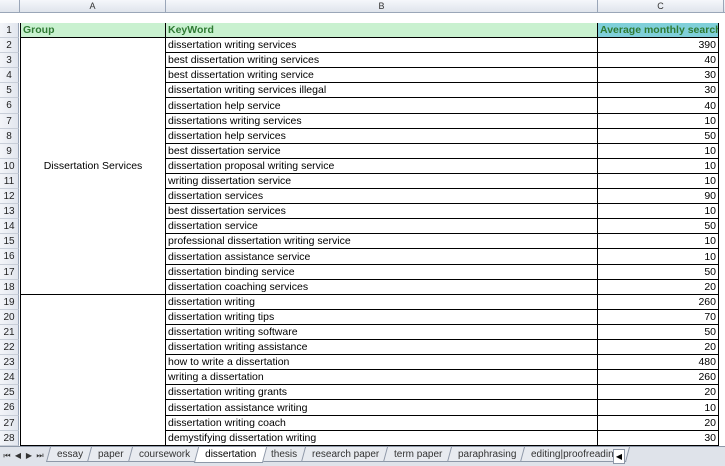  What do you see at coordinates (382, 75) in the screenshot?
I see `keyword-cell: best dissertation writing service` at bounding box center [382, 75].